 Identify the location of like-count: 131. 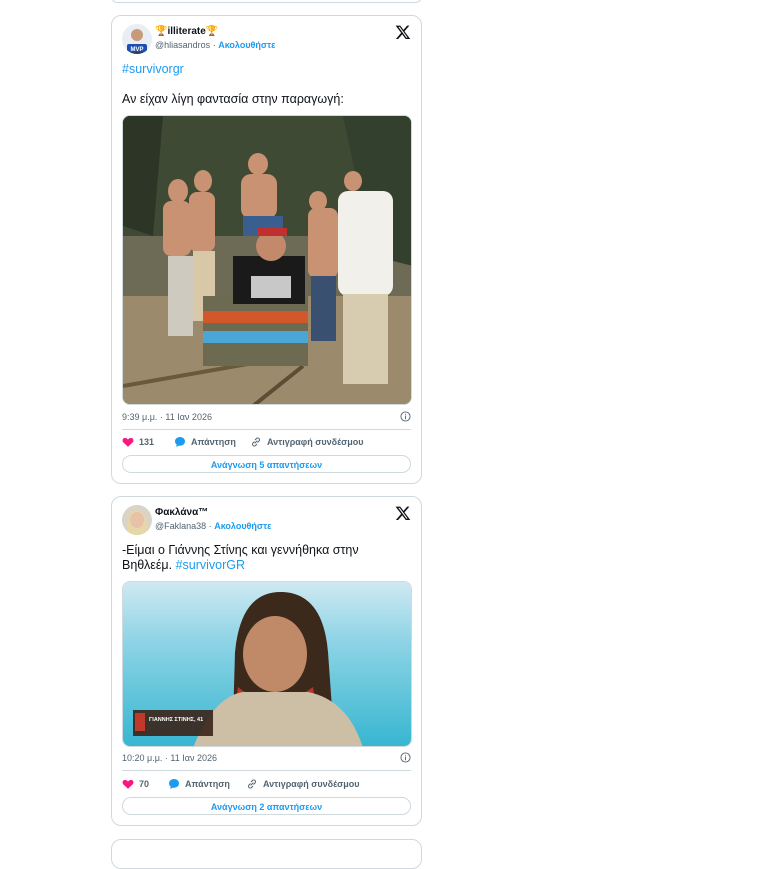
(147, 442).